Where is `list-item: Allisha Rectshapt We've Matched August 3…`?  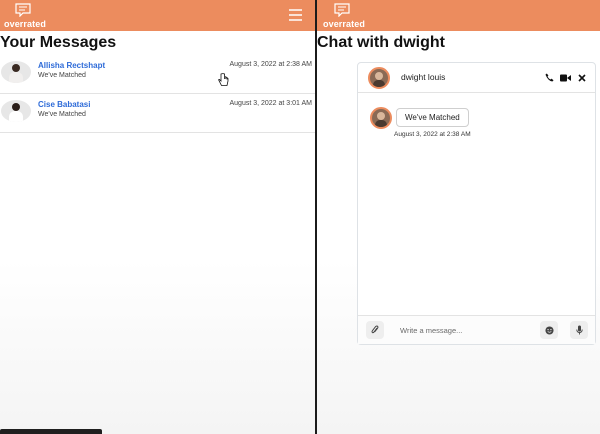
list-item: Allisha Rectshapt We've Matched August 3… is located at coordinates (158, 74).